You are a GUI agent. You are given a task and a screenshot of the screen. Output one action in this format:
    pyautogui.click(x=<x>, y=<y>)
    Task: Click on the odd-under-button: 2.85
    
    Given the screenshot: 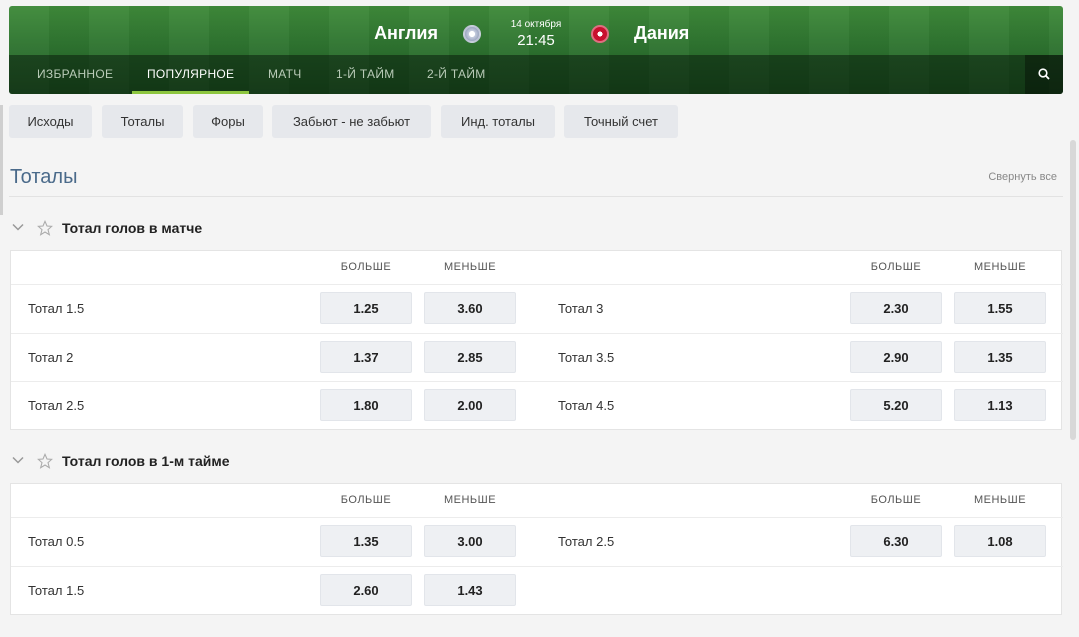 What is the action you would take?
    pyautogui.click(x=470, y=357)
    